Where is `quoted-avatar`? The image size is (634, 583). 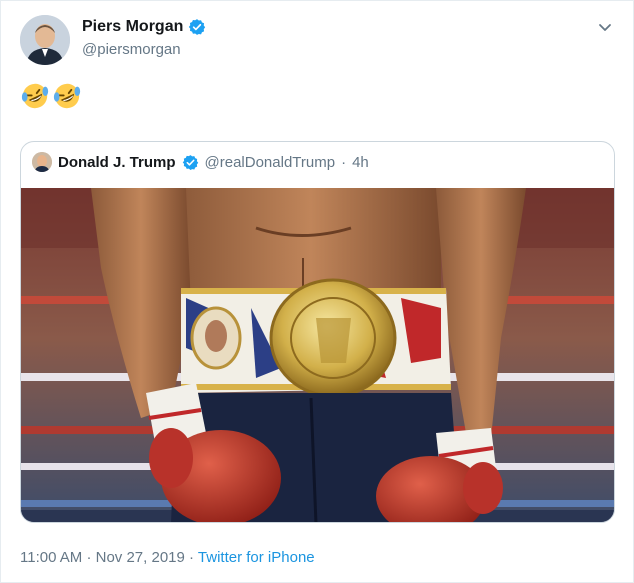
quoted-avatar is located at coordinates (42, 162).